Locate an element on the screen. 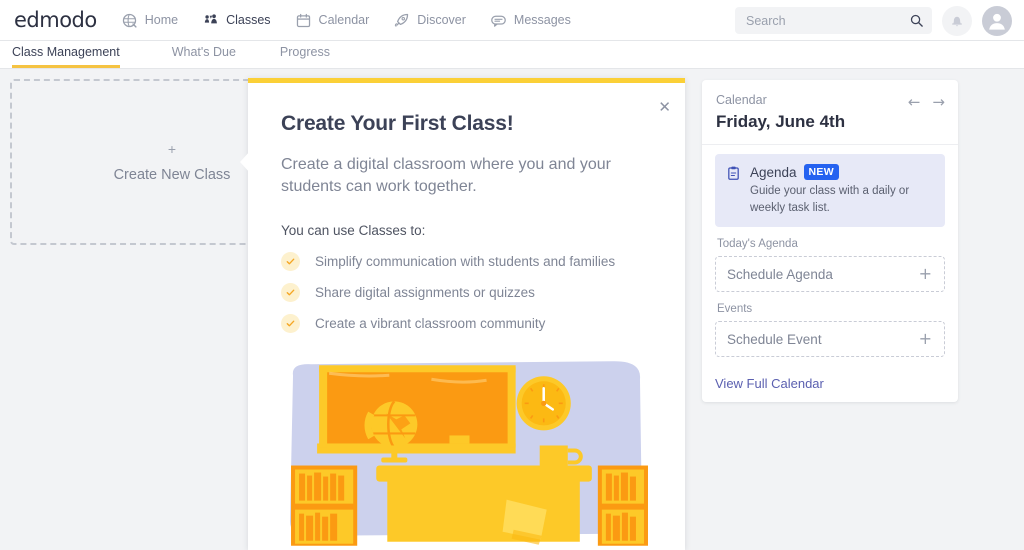  tab-class-management: Class Management is located at coordinates (66, 56).